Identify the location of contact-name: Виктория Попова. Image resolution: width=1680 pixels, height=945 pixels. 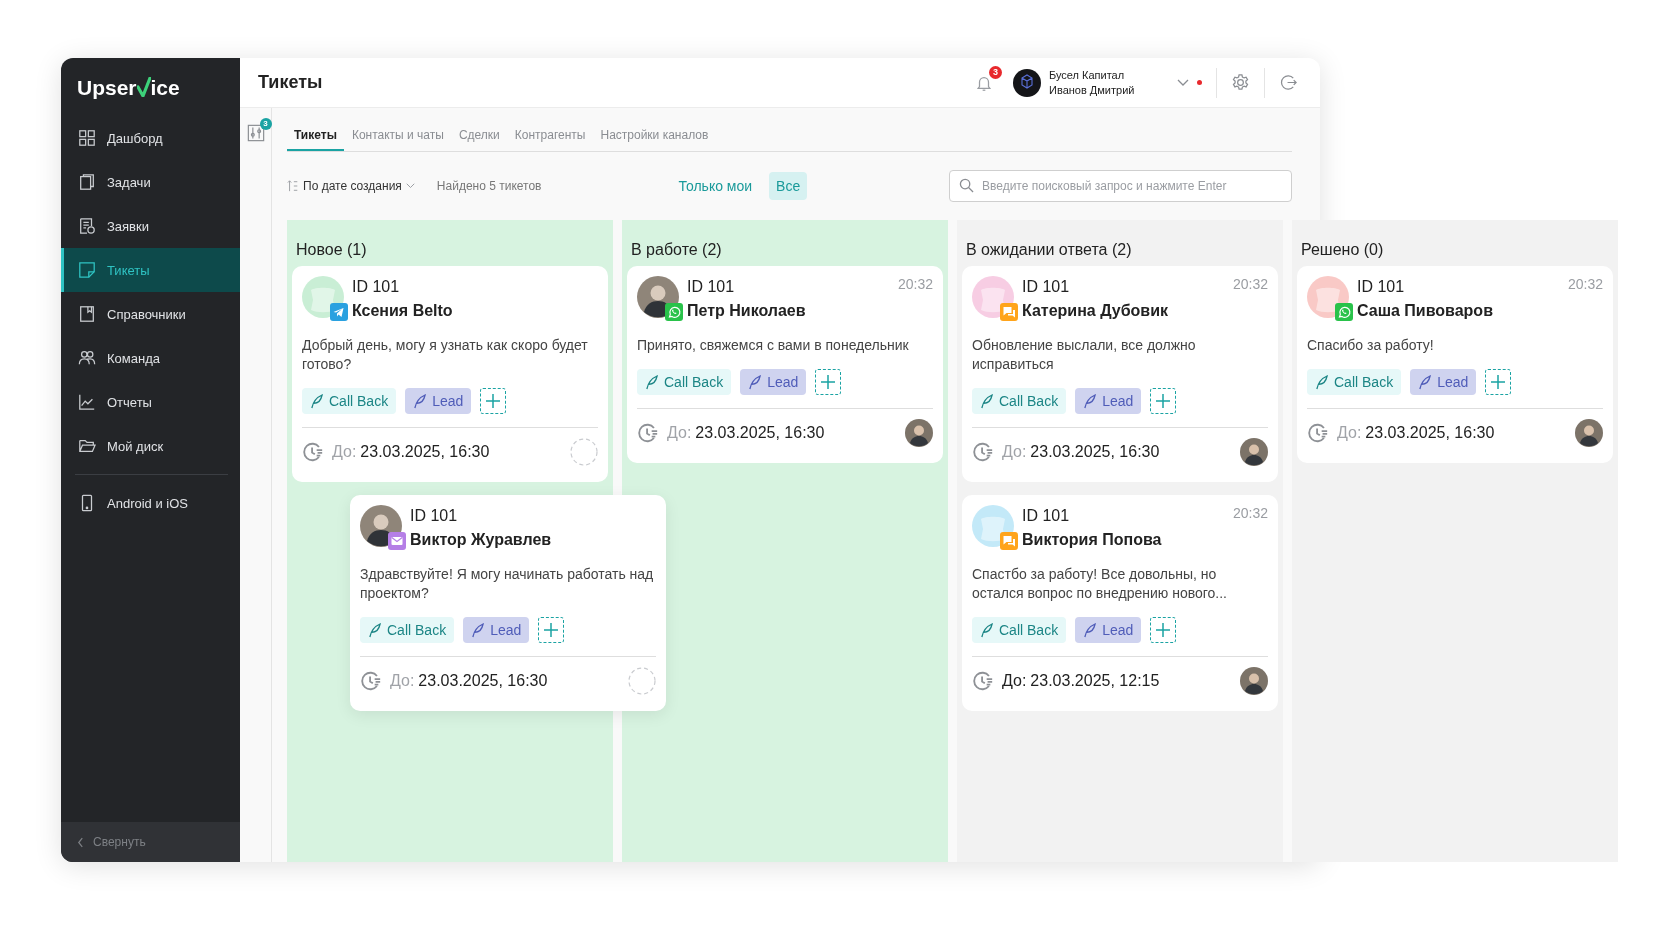
(1092, 540).